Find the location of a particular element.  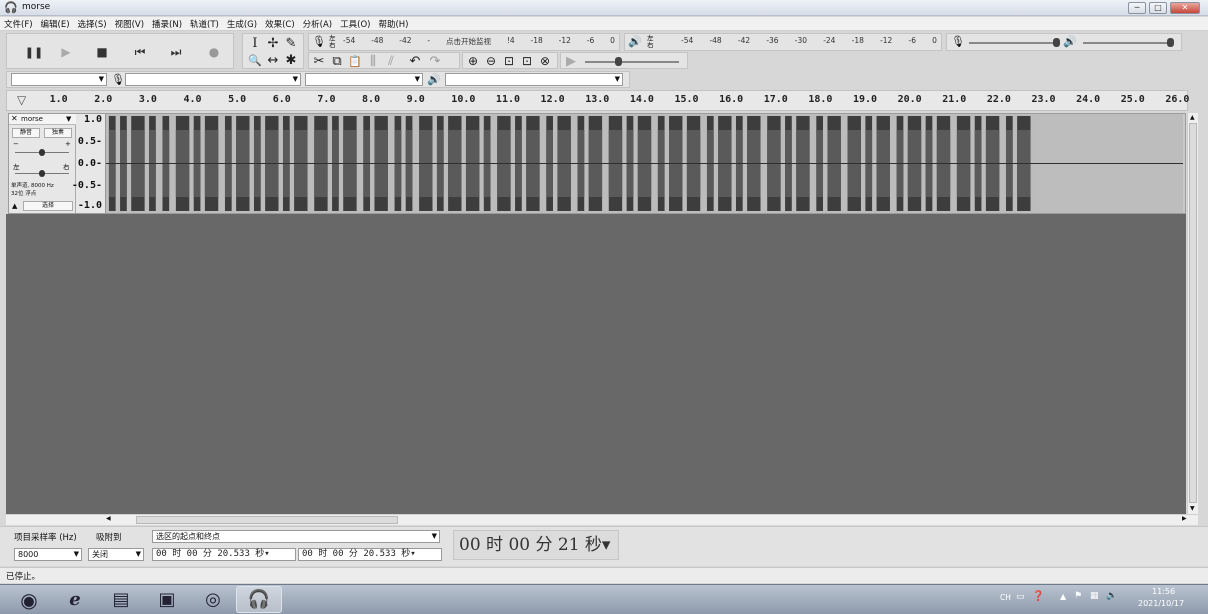

speed-slider is located at coordinates (632, 62).